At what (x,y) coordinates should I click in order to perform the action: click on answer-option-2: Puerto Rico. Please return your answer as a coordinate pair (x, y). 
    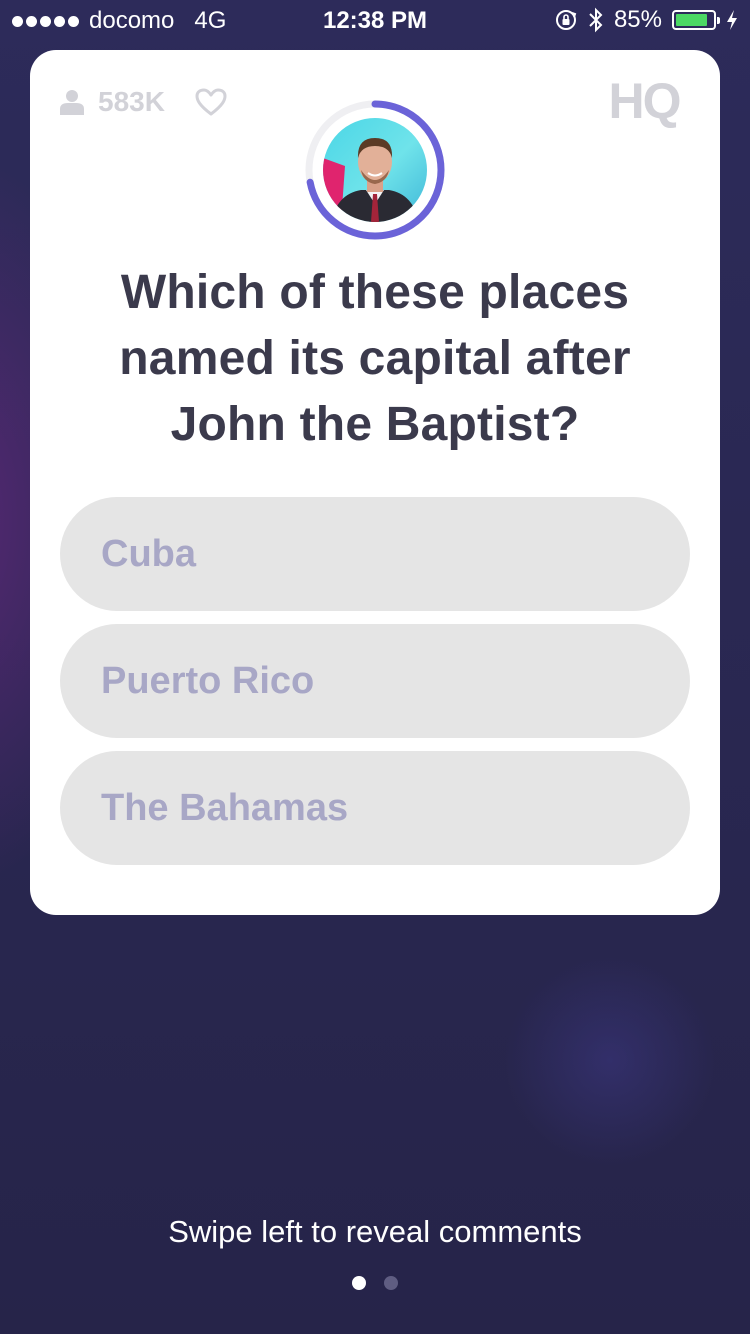
    Looking at the image, I should click on (375, 681).